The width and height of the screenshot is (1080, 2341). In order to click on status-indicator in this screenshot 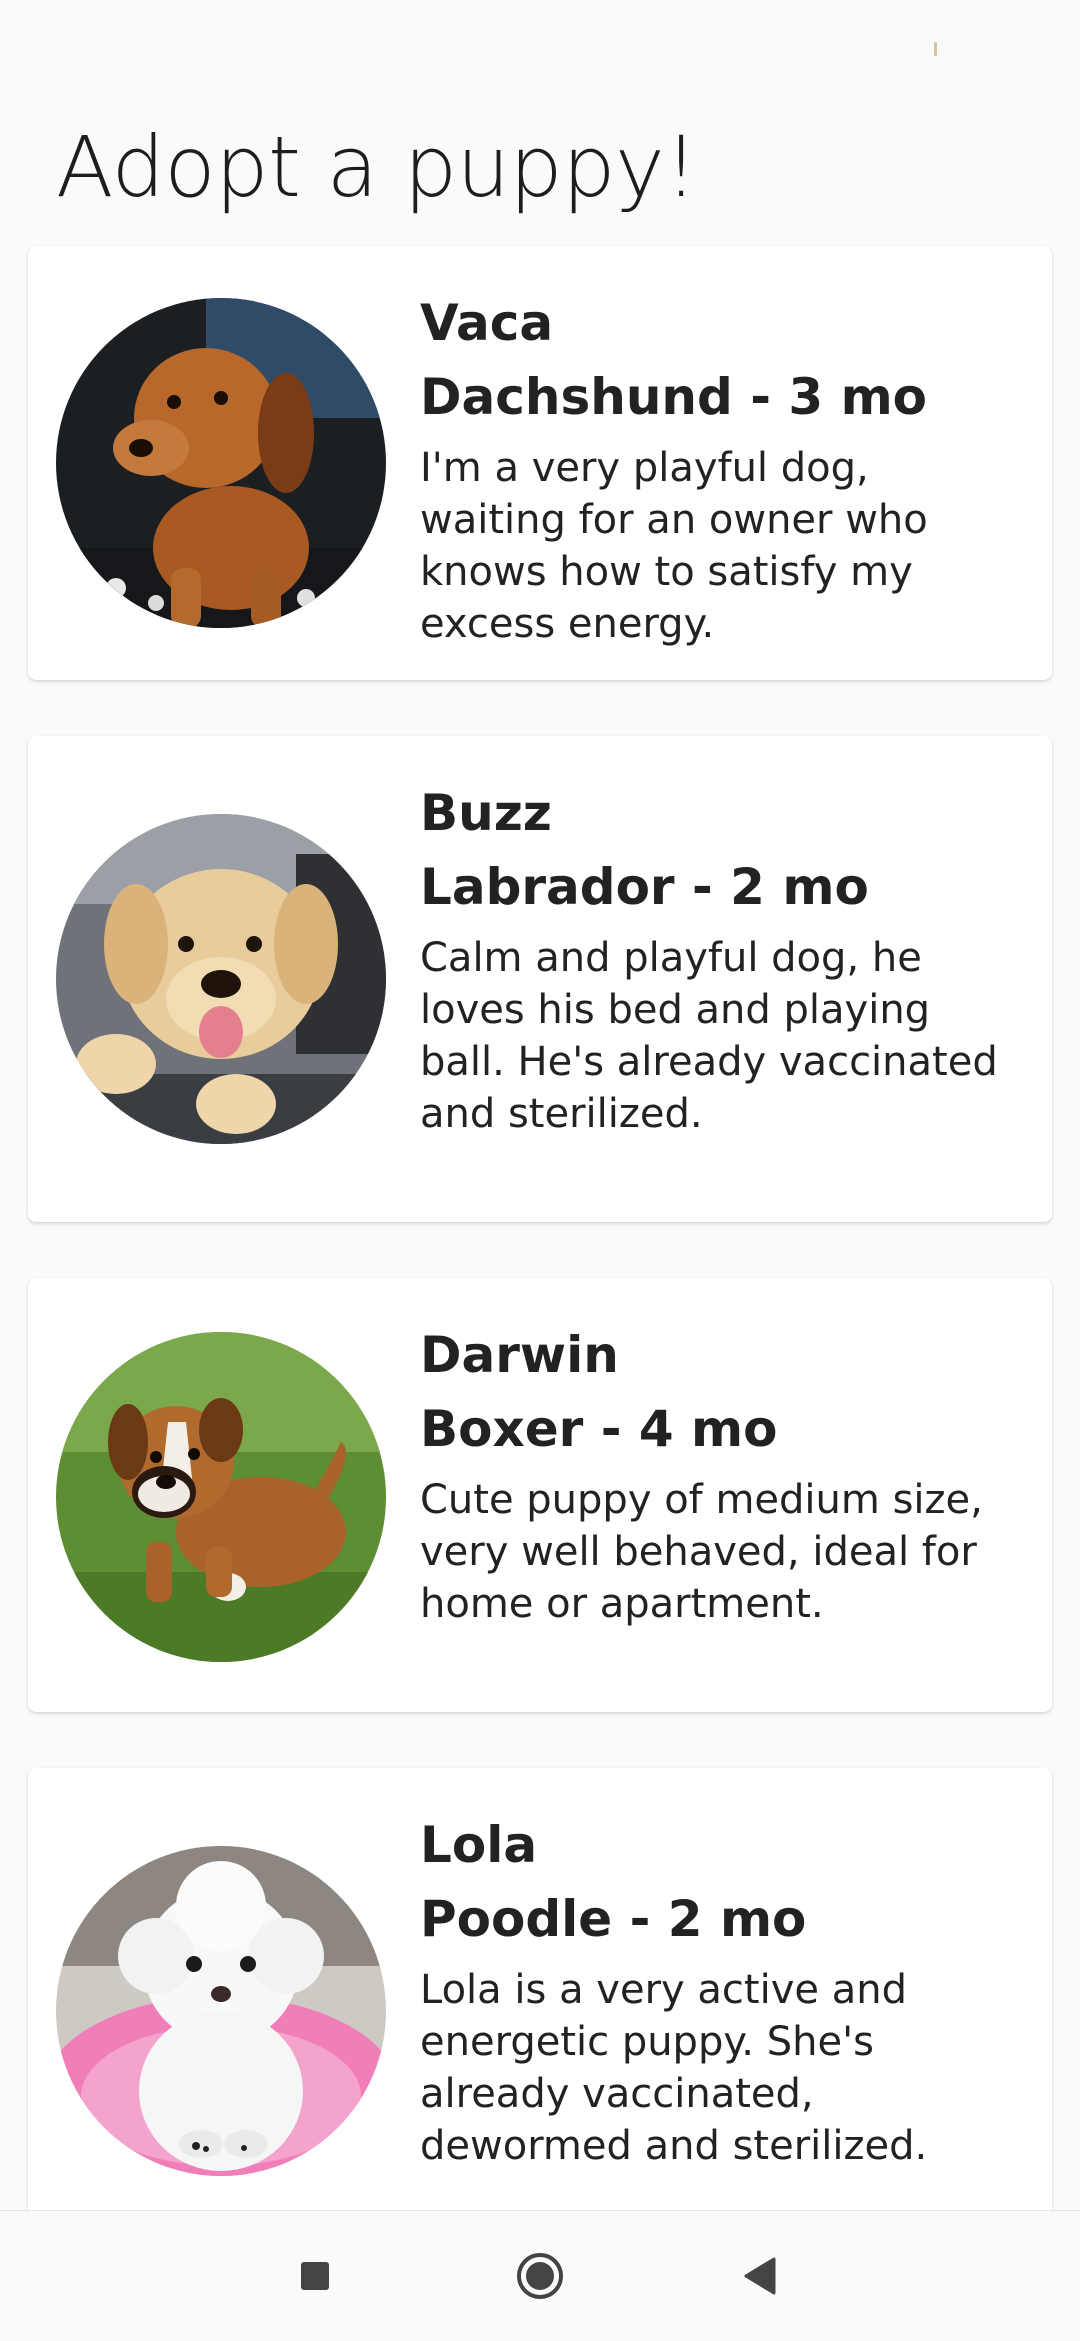, I will do `click(935, 49)`.